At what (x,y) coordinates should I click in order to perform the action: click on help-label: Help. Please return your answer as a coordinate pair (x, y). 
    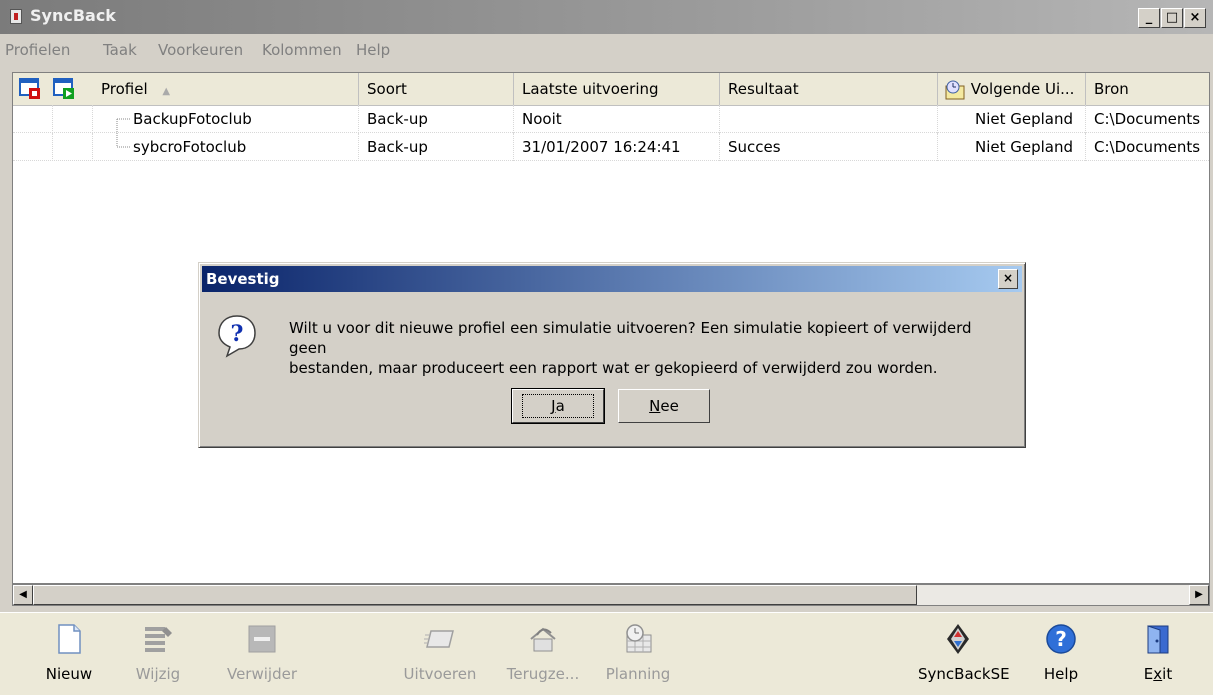
    Looking at the image, I should click on (1061, 674).